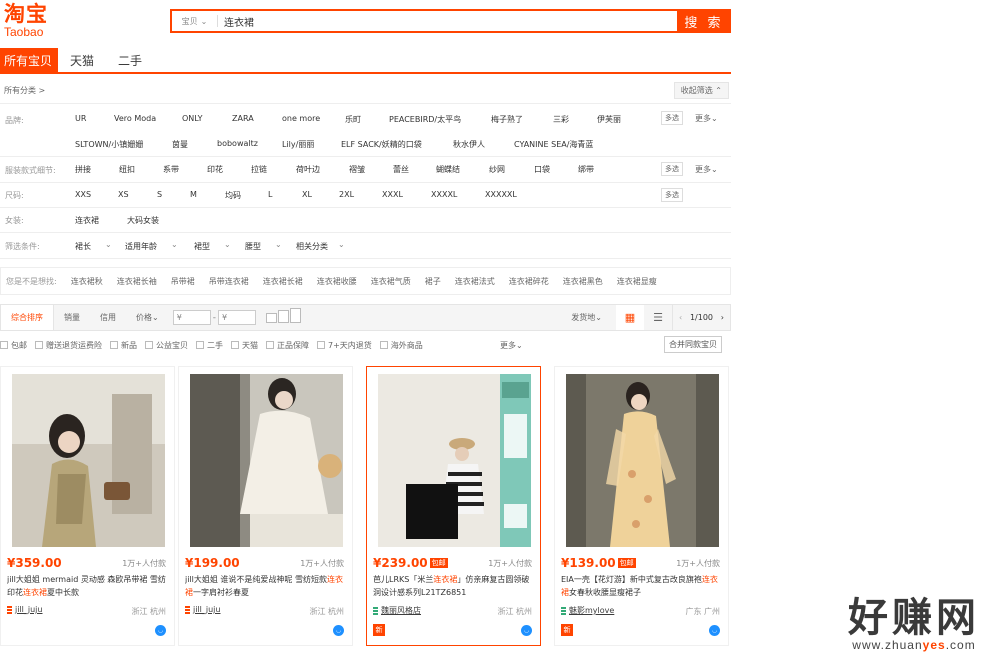 Image resolution: width=1000 pixels, height=662 pixels. What do you see at coordinates (704, 21) in the screenshot?
I see `search-button: 搜 索` at bounding box center [704, 21].